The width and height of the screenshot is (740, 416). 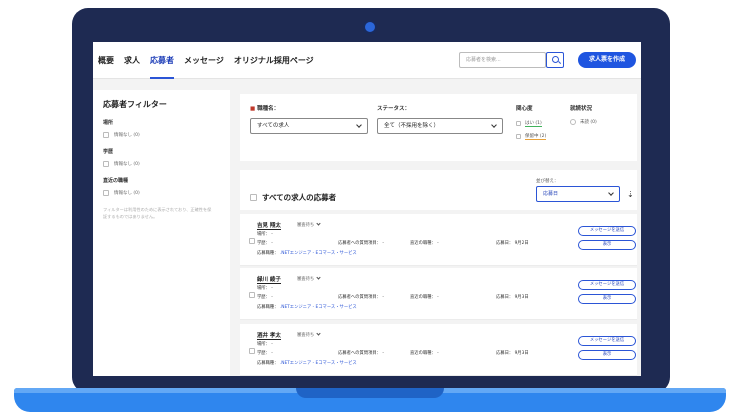 I want to click on applicant-status: 審査待ち, so click(x=306, y=225).